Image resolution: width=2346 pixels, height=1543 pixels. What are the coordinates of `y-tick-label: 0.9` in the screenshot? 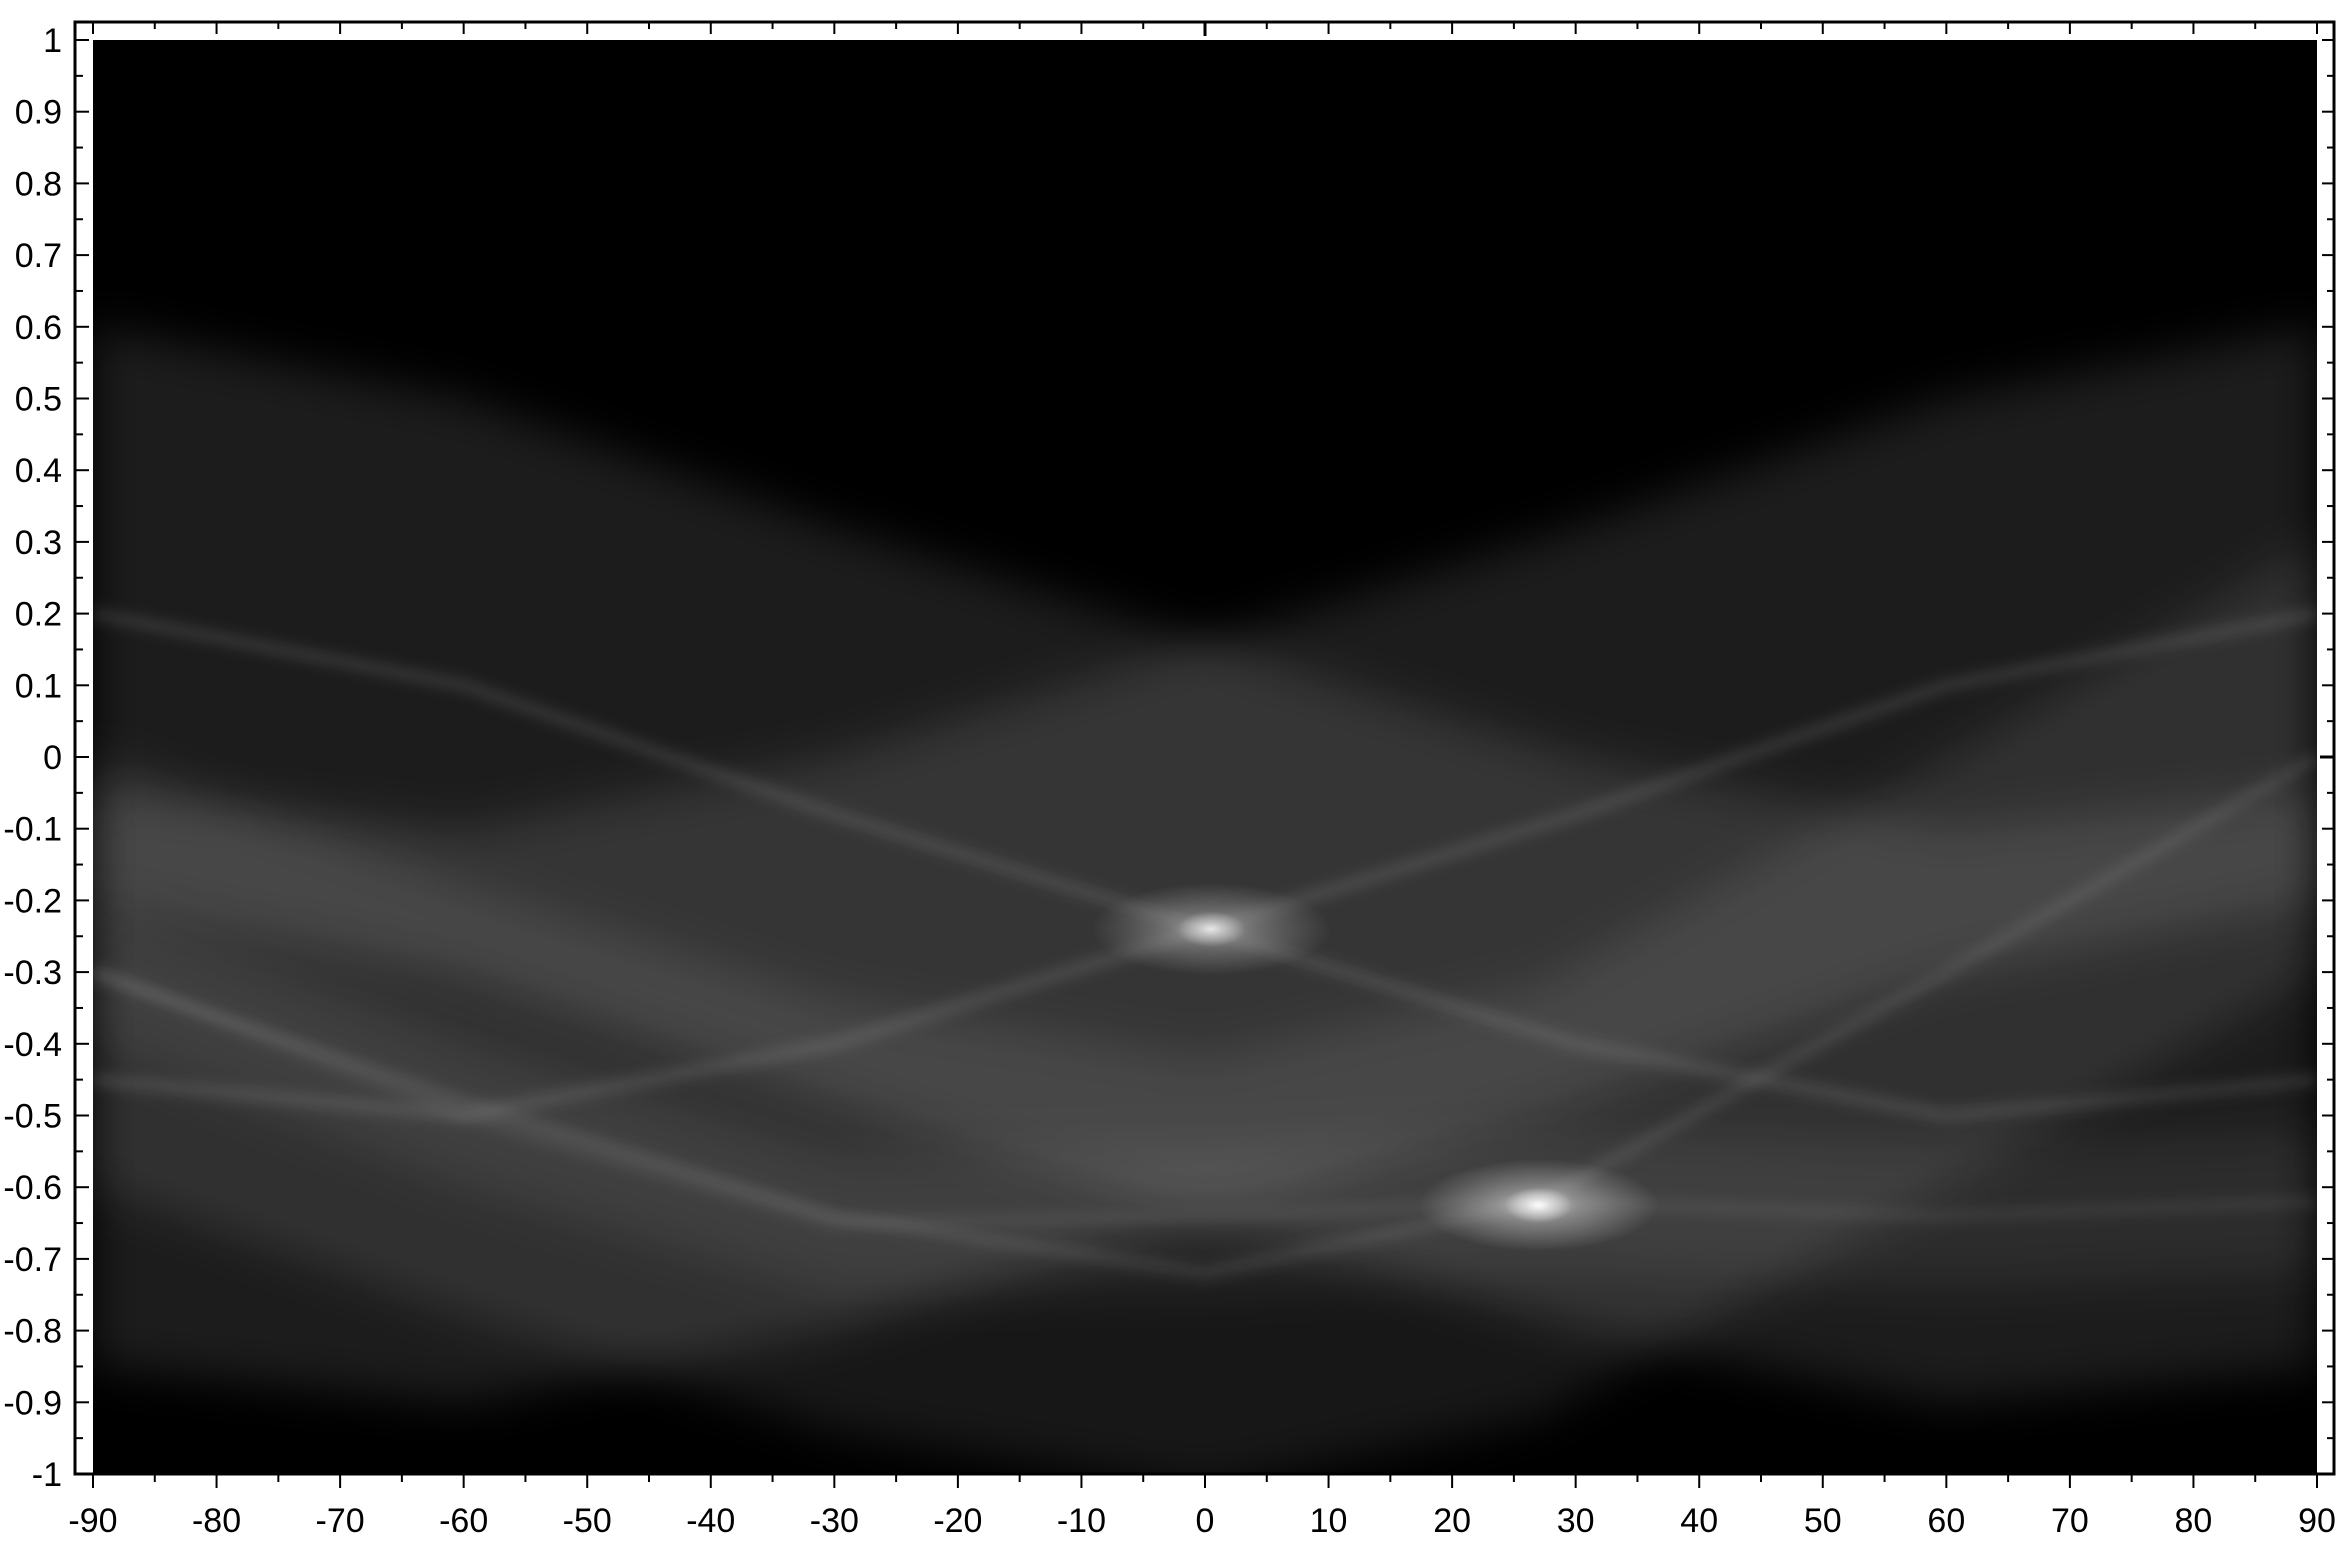 It's located at (38, 113).